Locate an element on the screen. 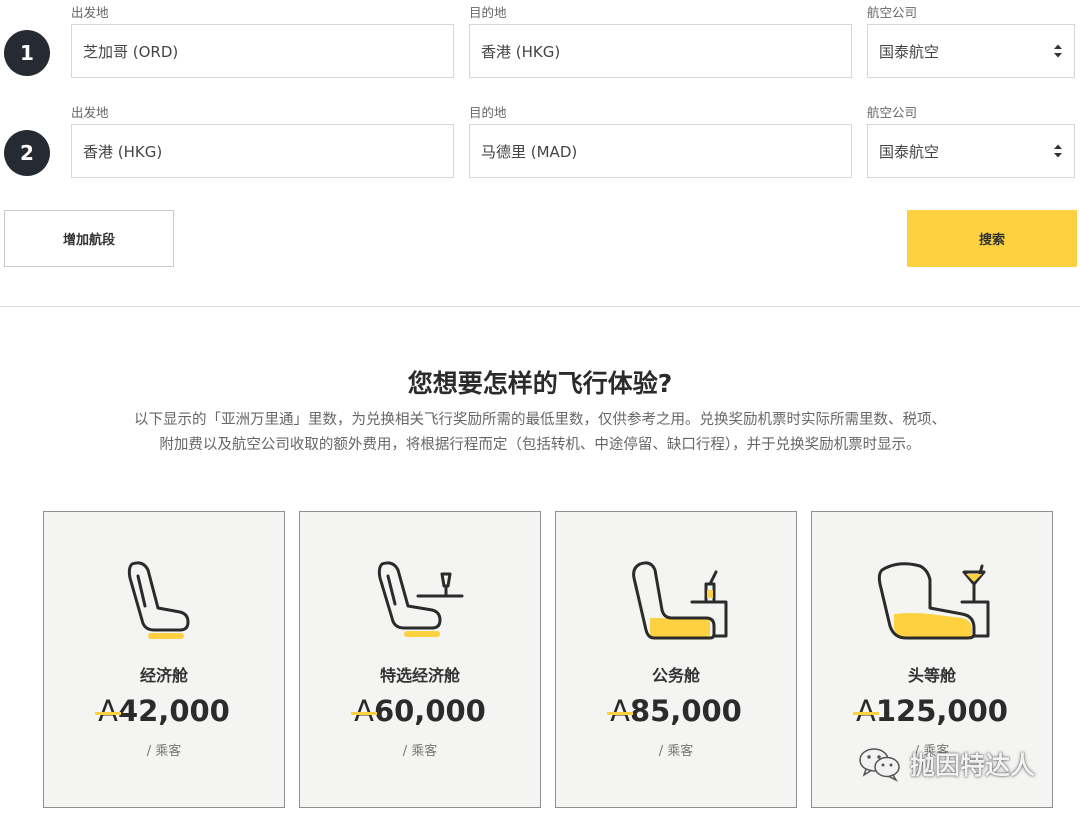 The width and height of the screenshot is (1080, 814). first-class-seat-icon is located at coordinates (933, 601).